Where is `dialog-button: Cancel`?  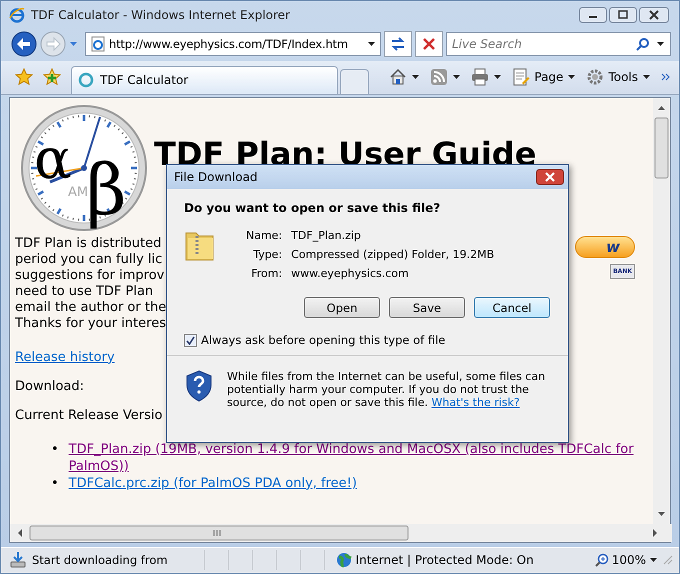
dialog-button: Cancel is located at coordinates (512, 307).